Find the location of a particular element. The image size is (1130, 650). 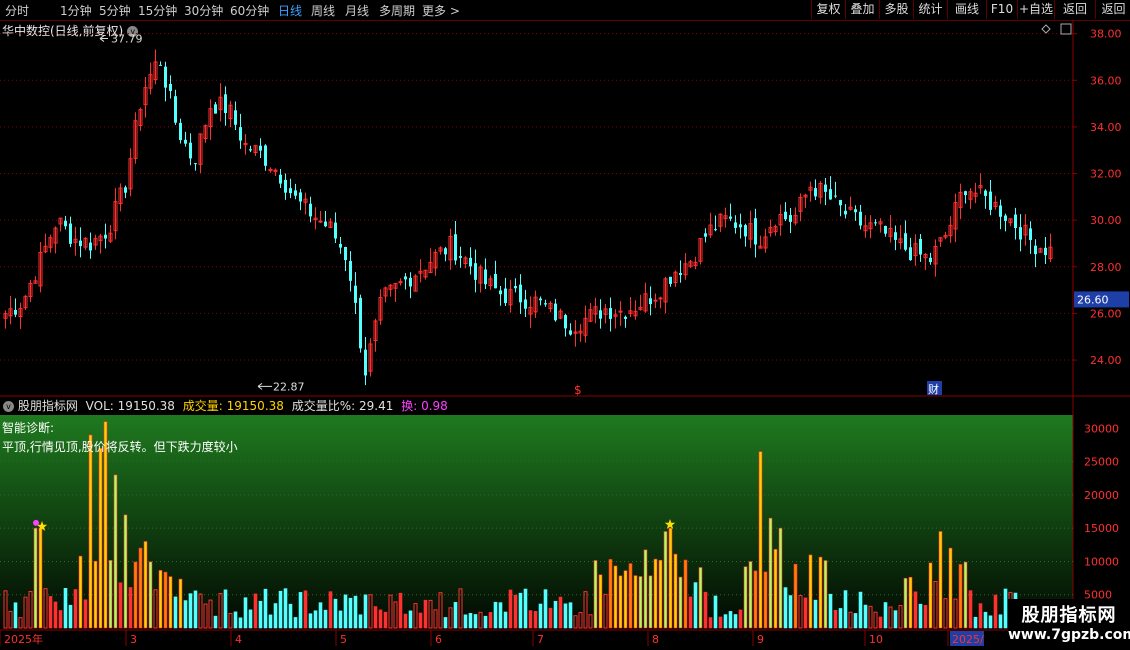

brand-name: 股朋指标网 is located at coordinates (1069, 615).